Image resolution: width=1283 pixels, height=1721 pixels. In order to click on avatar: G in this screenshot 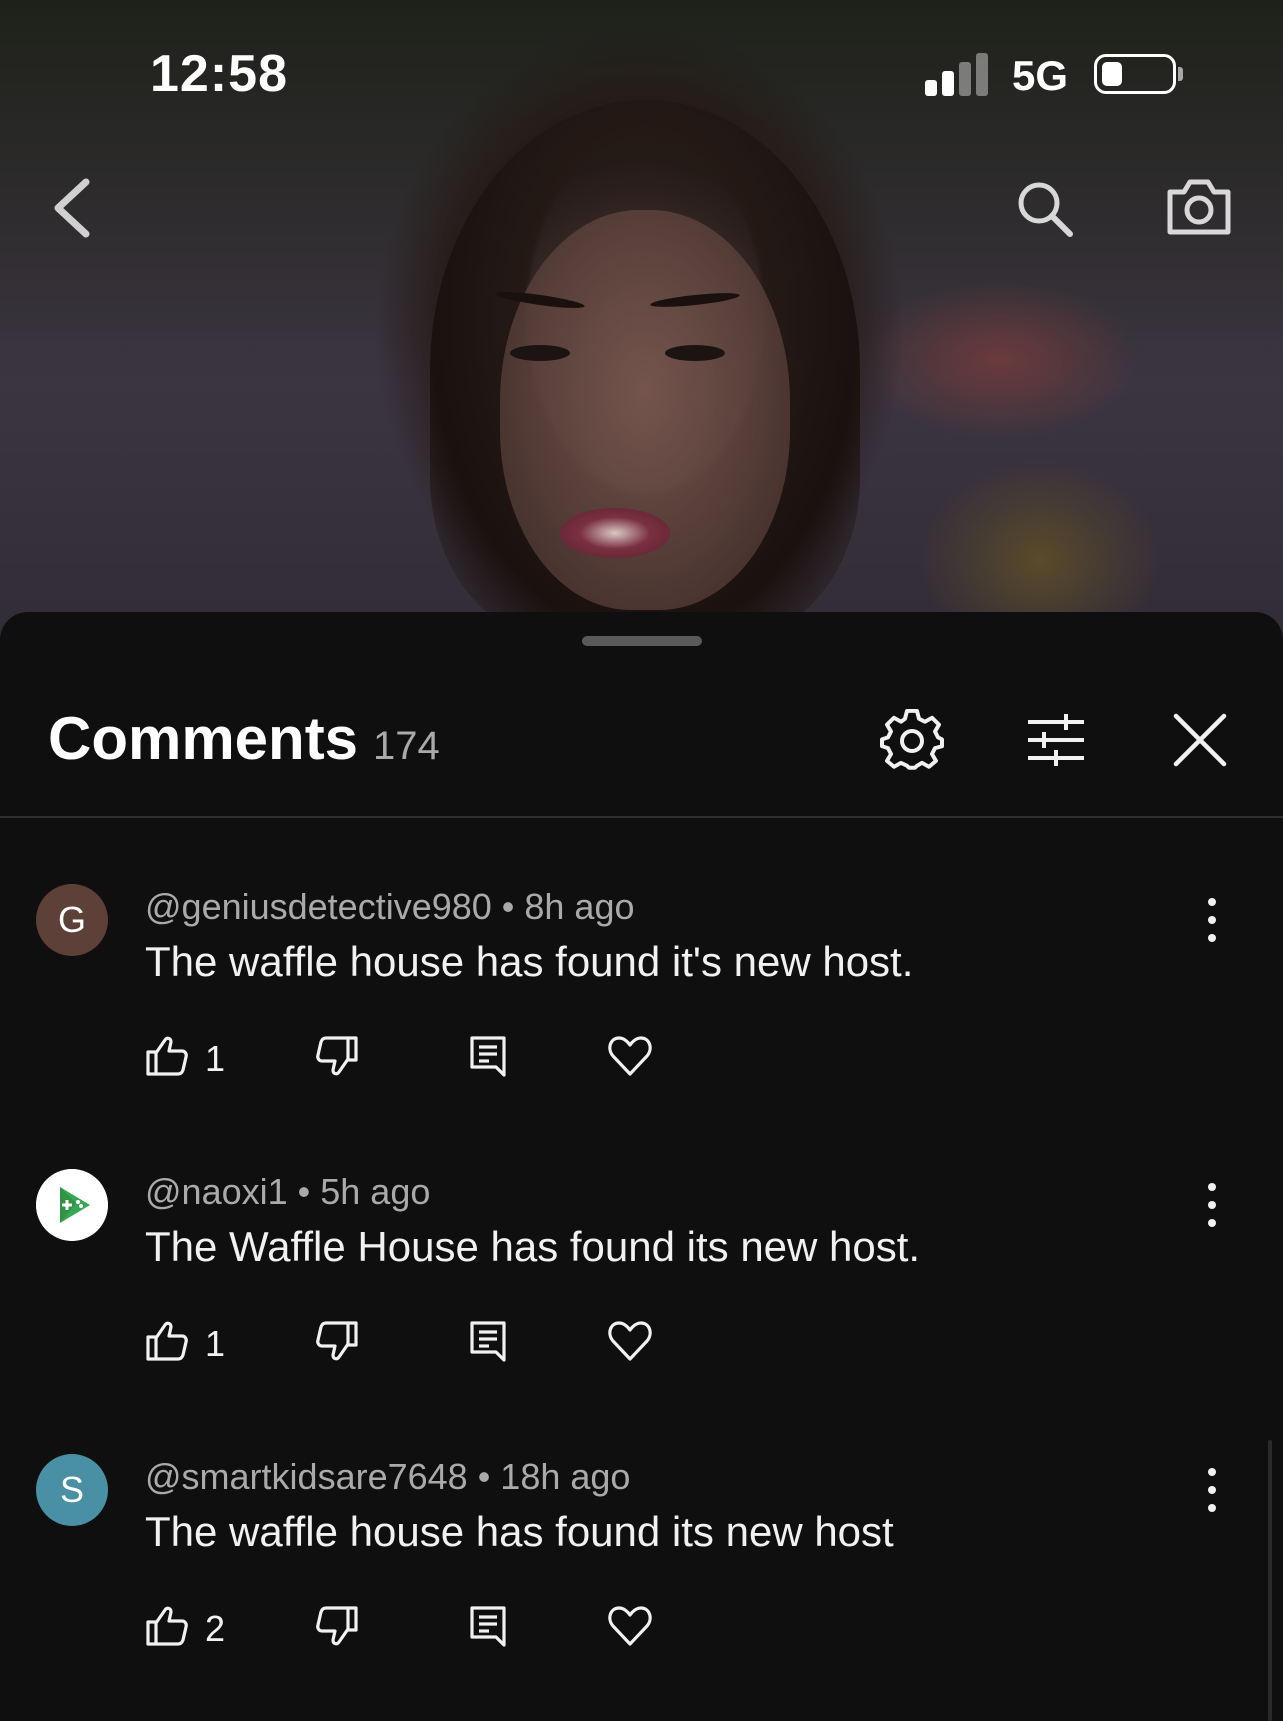, I will do `click(72, 920)`.